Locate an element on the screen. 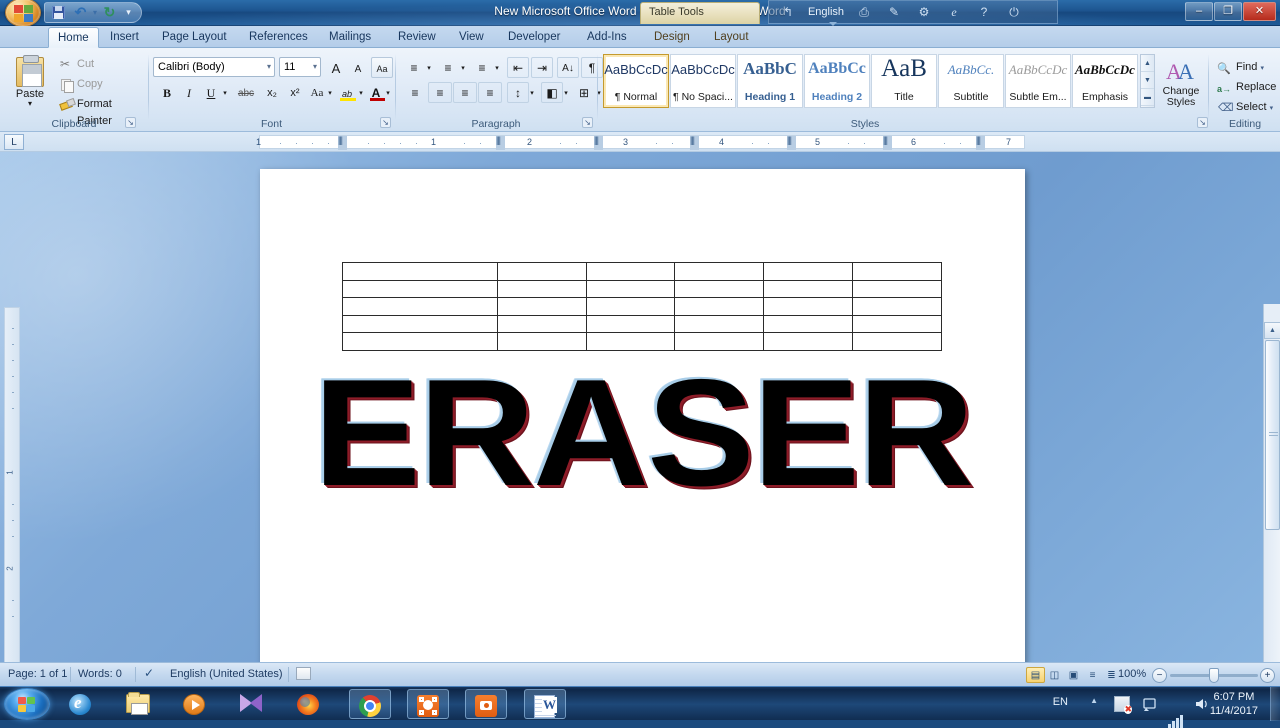 Image resolution: width=1280 pixels, height=728 pixels. language-indicator: English (United States) is located at coordinates (226, 674).